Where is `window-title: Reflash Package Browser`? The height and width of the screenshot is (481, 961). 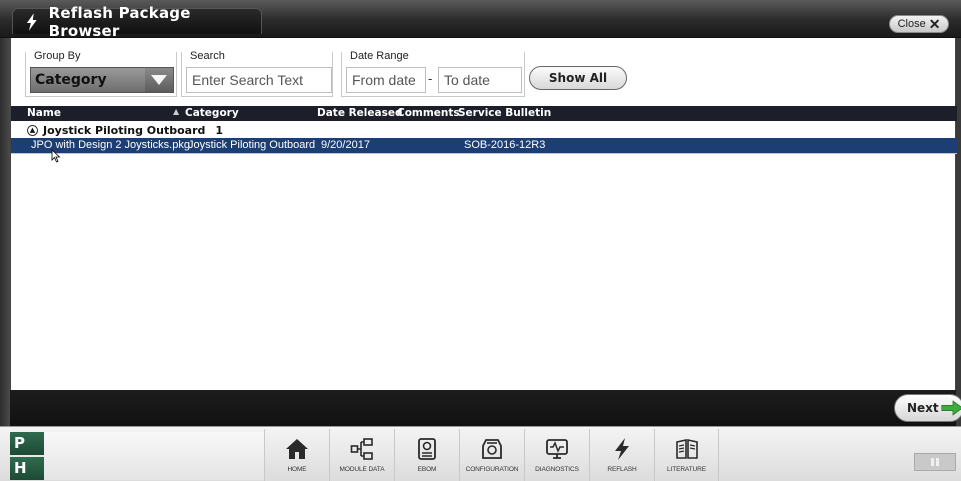
window-title: Reflash Package Browser is located at coordinates (119, 21).